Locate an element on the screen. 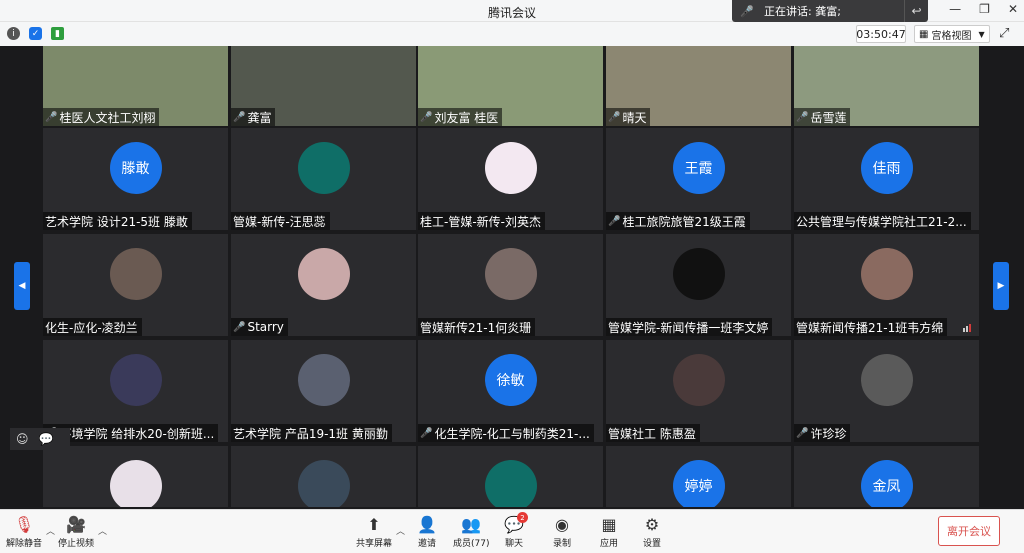 The width and height of the screenshot is (1024, 553). record-label: 录制 is located at coordinates (562, 544).